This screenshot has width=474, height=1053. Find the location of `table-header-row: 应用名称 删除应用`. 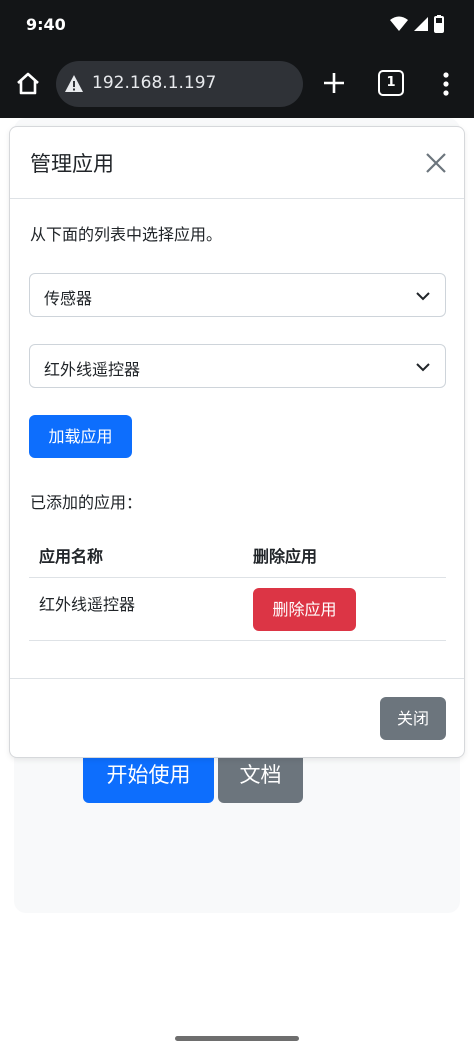

table-header-row: 应用名称 删除应用 is located at coordinates (237, 552).